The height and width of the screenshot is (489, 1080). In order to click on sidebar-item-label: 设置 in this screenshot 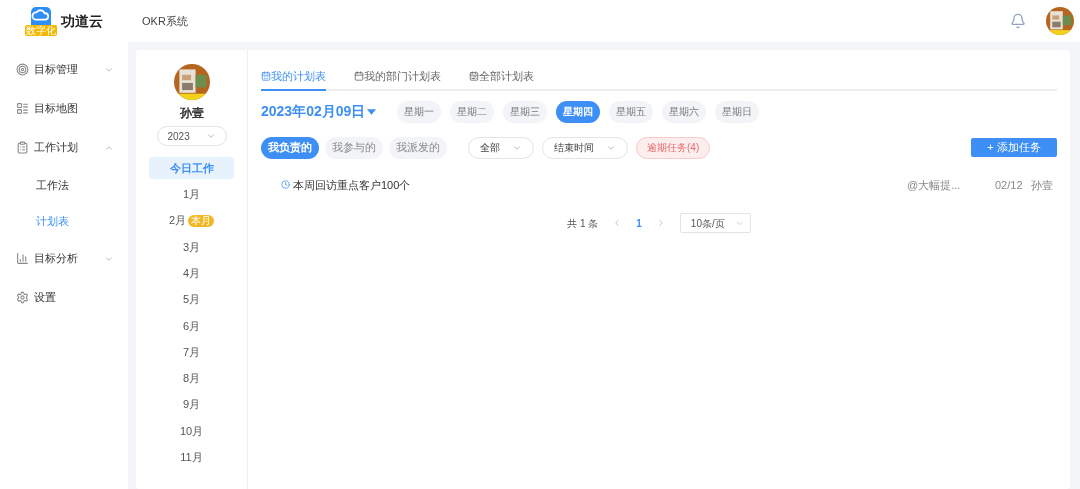, I will do `click(45, 298)`.